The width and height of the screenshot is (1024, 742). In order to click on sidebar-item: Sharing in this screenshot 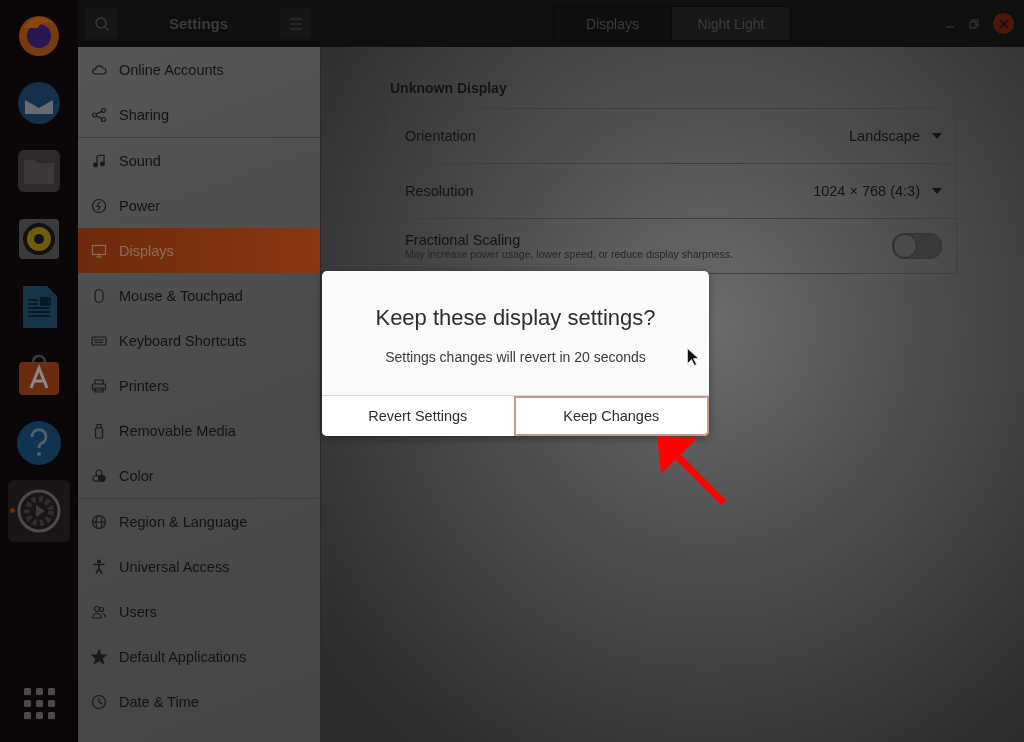, I will do `click(199, 114)`.